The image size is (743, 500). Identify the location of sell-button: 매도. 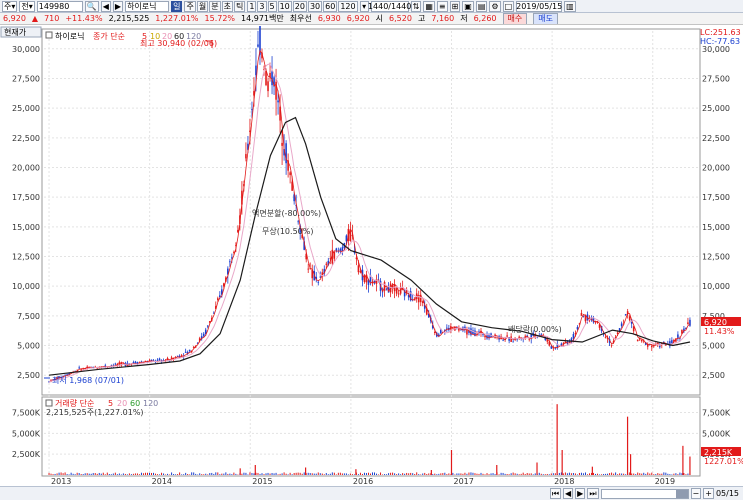
(545, 18).